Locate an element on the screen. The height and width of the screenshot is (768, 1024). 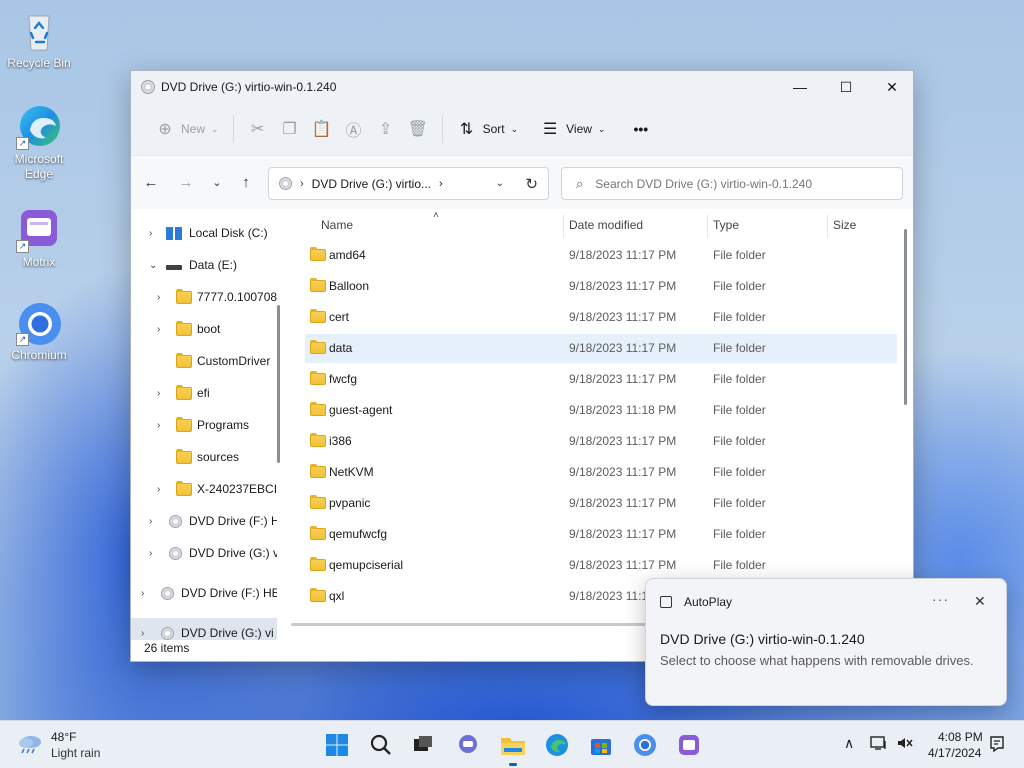
chromium-taskbar-button is located at coordinates (645, 745).